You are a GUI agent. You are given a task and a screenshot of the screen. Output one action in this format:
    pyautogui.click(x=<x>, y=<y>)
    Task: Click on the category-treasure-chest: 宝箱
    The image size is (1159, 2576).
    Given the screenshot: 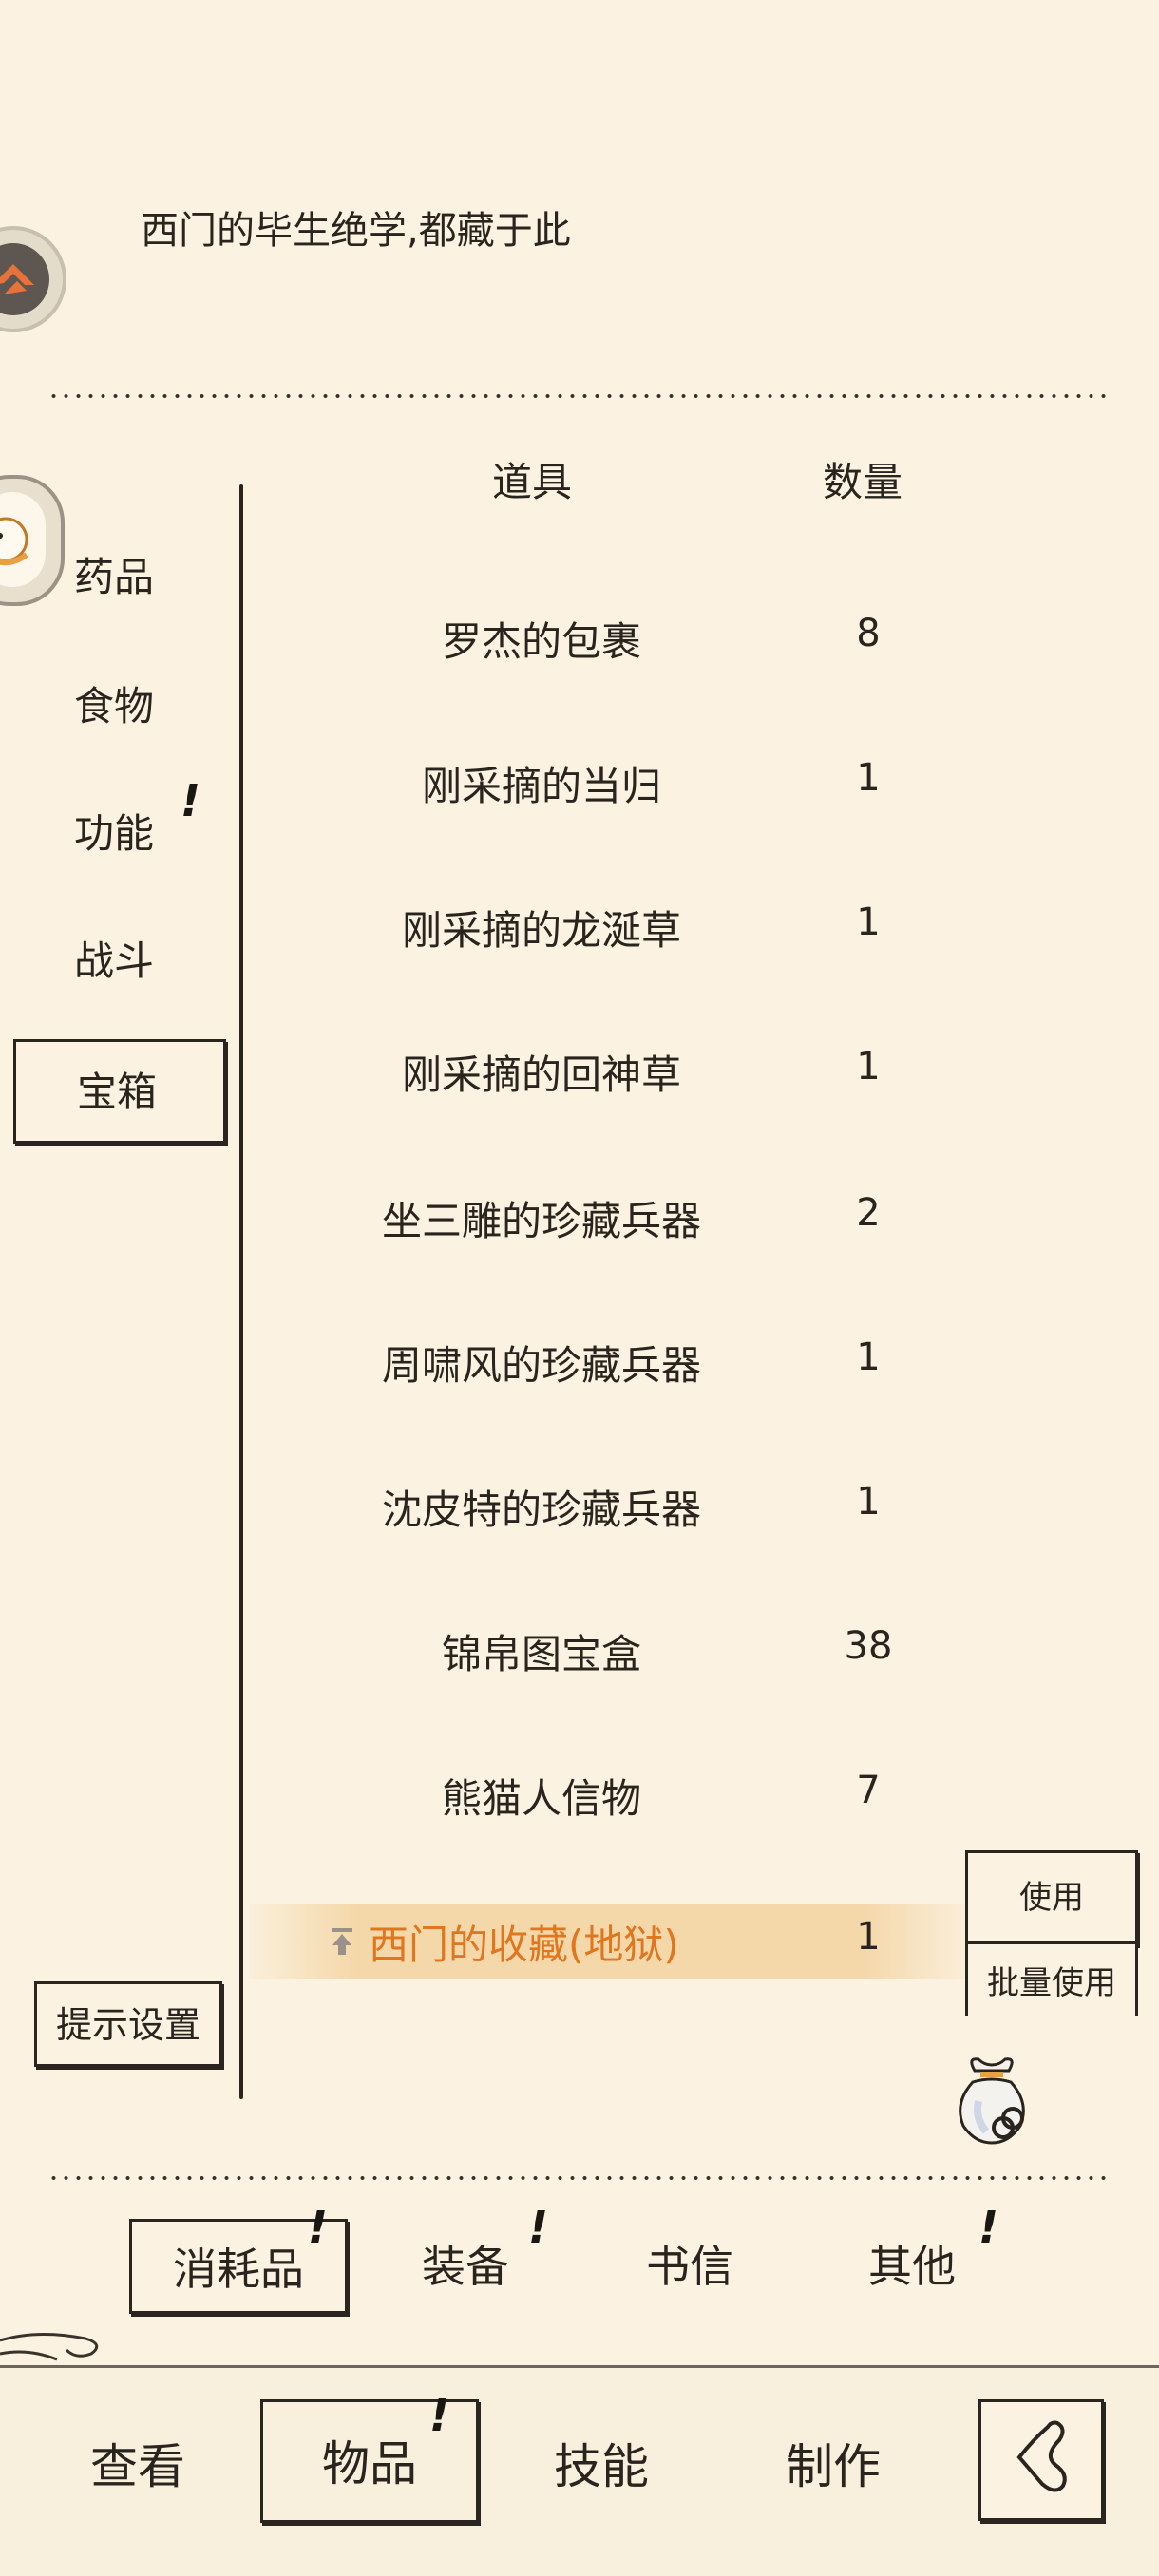 What is the action you would take?
    pyautogui.click(x=119, y=1091)
    